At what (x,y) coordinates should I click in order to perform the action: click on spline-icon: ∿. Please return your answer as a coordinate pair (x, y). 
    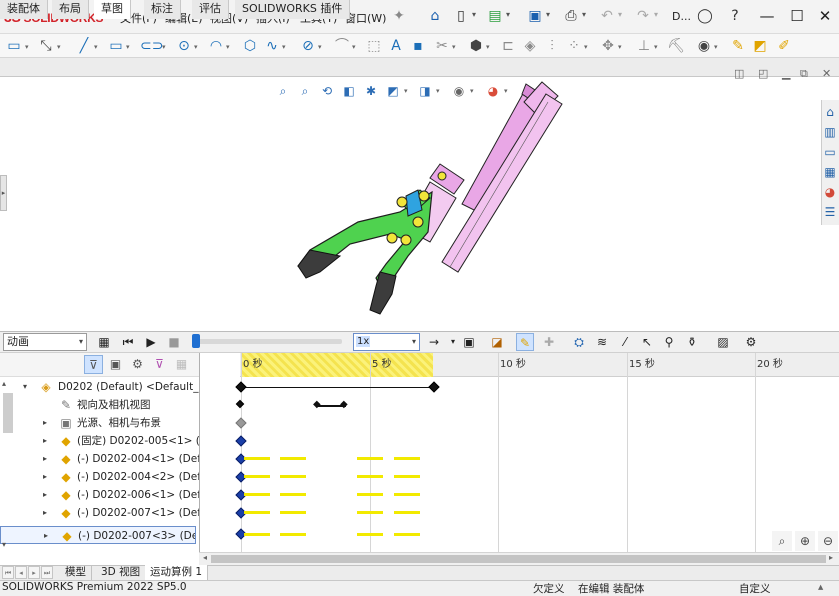
    Looking at the image, I should click on (272, 46).